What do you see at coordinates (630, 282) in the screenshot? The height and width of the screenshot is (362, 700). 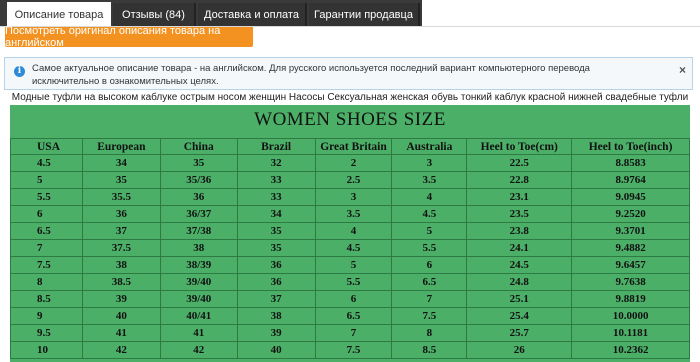 I see `table-cell: 9.7638` at bounding box center [630, 282].